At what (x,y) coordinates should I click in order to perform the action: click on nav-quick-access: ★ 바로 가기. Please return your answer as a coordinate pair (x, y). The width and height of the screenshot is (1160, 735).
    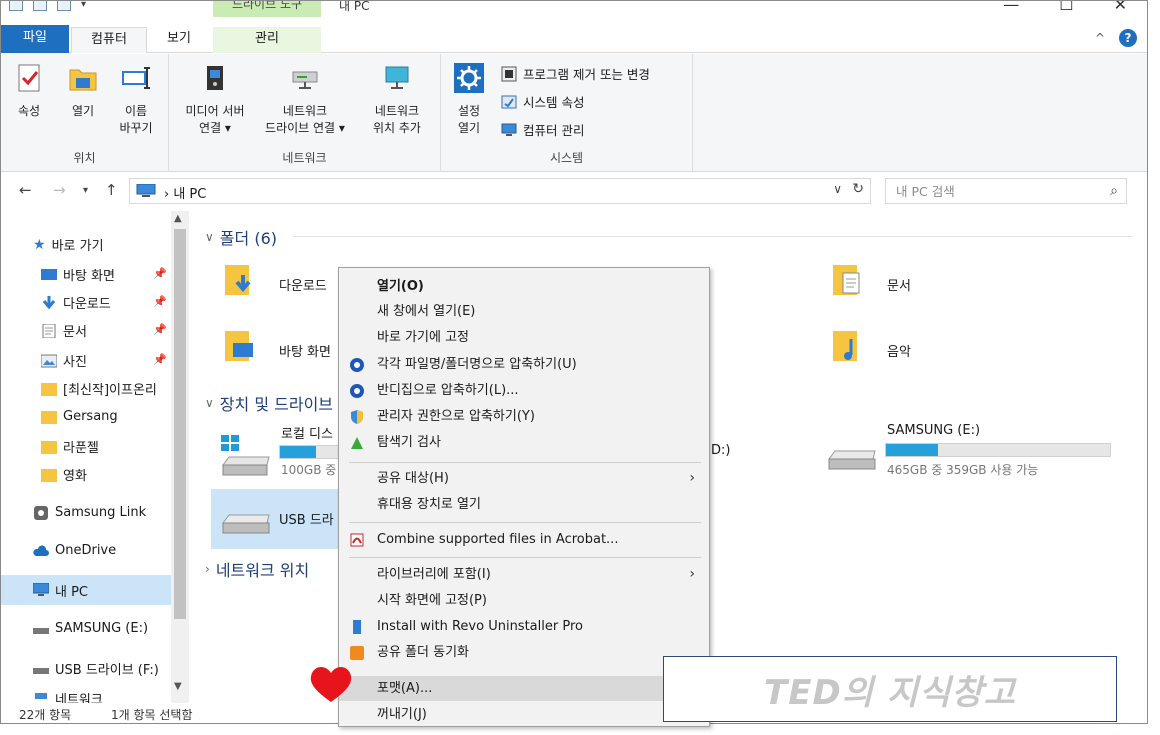
    Looking at the image, I should click on (68, 245).